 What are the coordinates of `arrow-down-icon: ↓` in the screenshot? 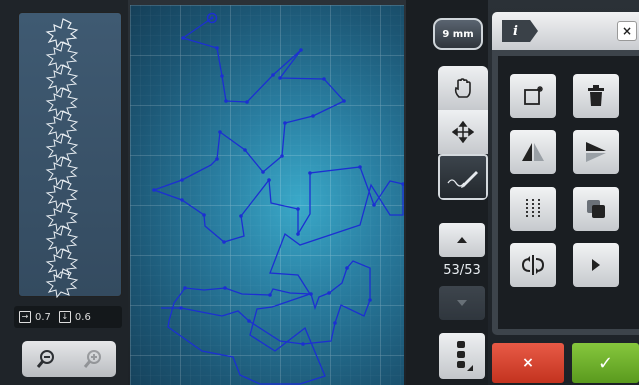 It's located at (64, 317).